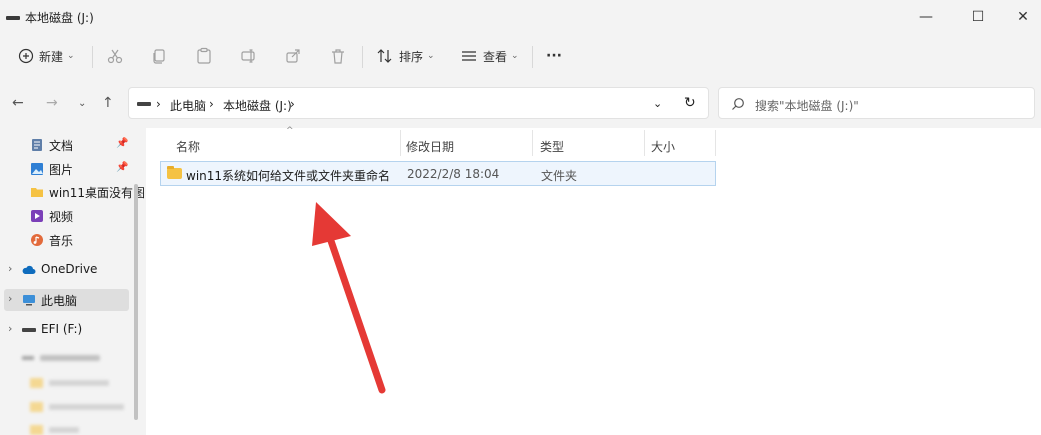  What do you see at coordinates (876, 103) in the screenshot?
I see `search-box: 搜索"本地磁盘 (J:)"` at bounding box center [876, 103].